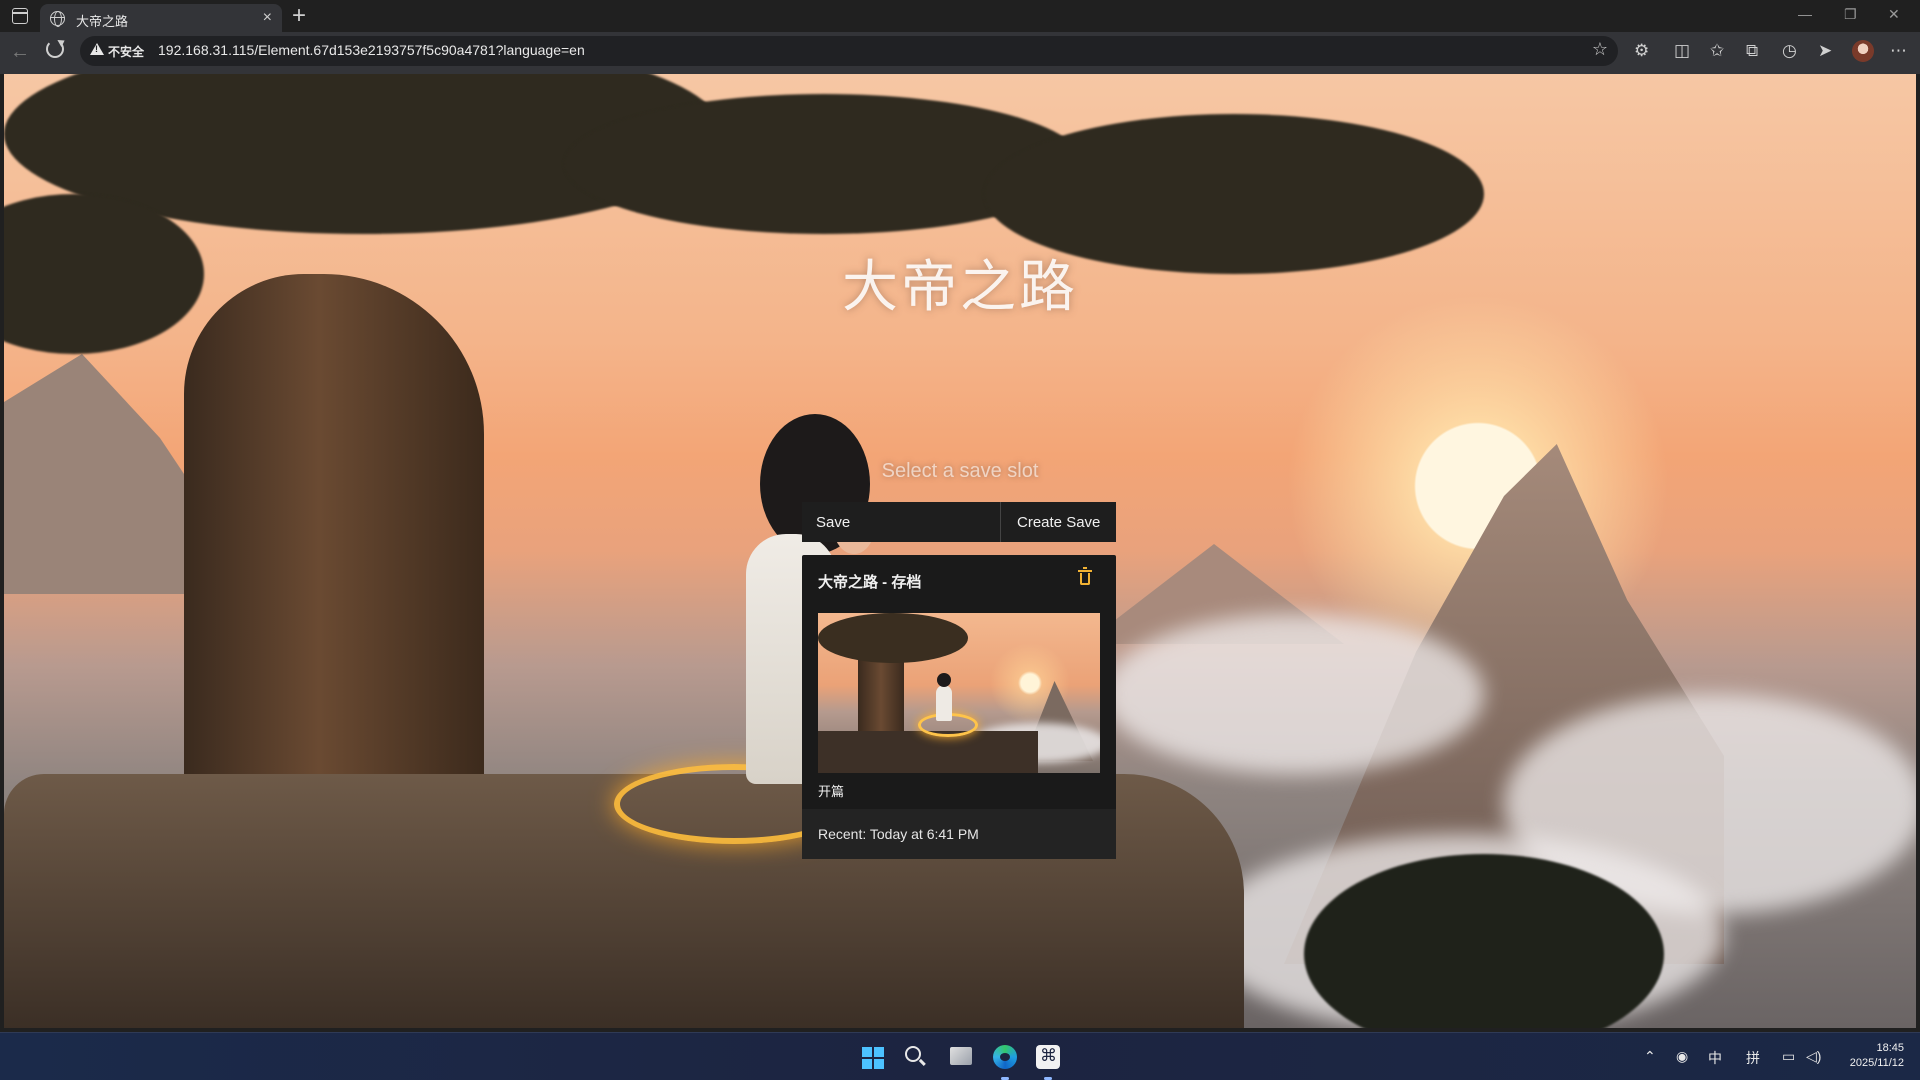 This screenshot has width=1920, height=1080. What do you see at coordinates (1872, 1063) in the screenshot?
I see `clock-date: 2025/11/12` at bounding box center [1872, 1063].